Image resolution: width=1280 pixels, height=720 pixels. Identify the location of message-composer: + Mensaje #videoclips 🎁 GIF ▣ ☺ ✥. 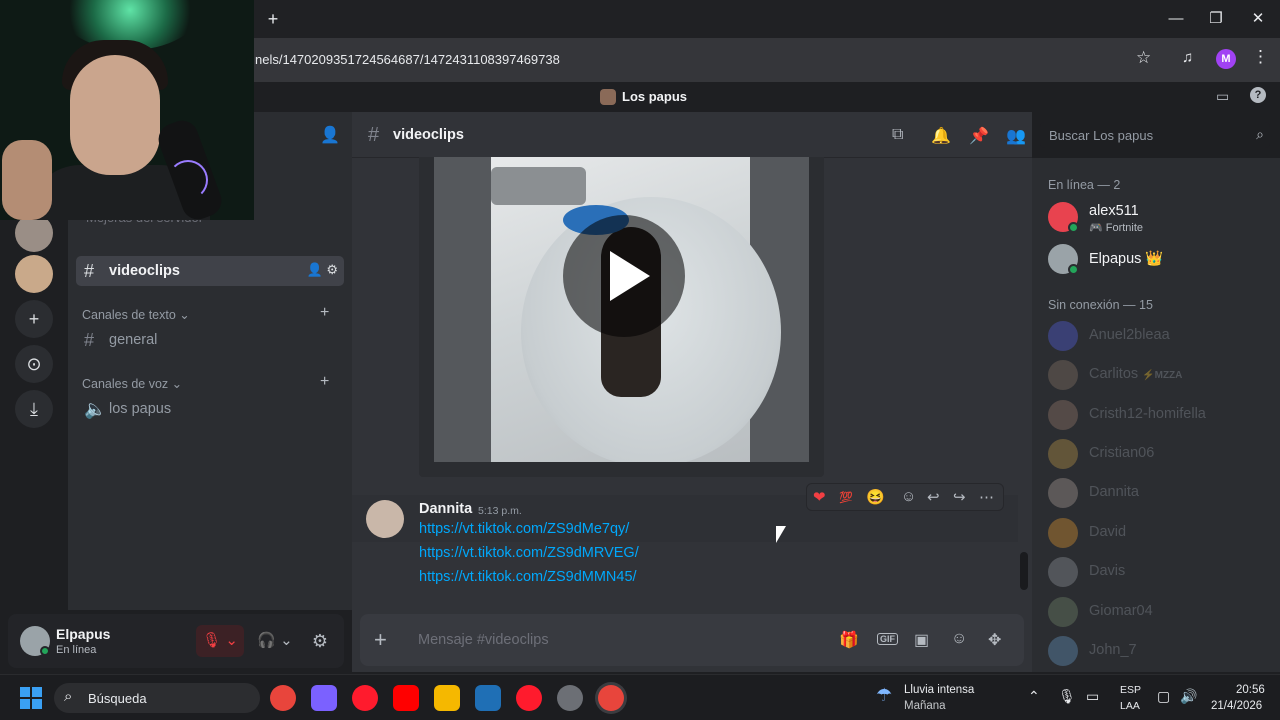
(692, 640).